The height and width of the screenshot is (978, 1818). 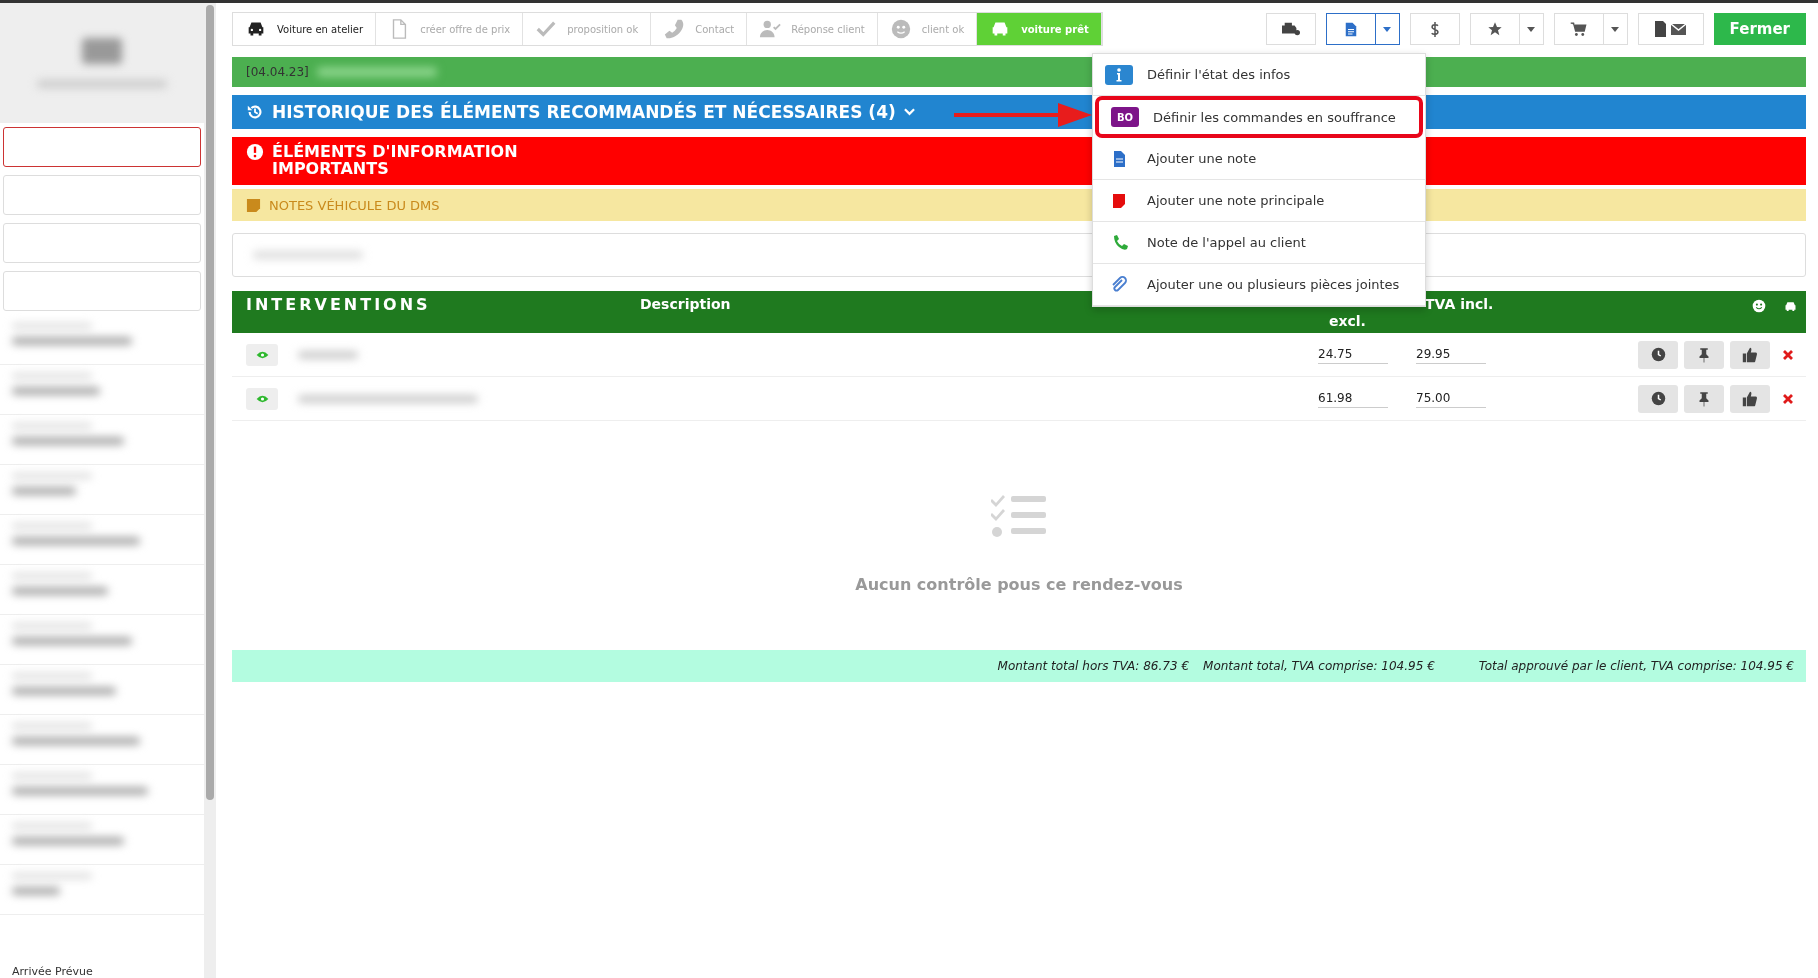 What do you see at coordinates (1319, 666) in the screenshot?
I see `total-amount: Montant total, TVA comprise: 104.95 €` at bounding box center [1319, 666].